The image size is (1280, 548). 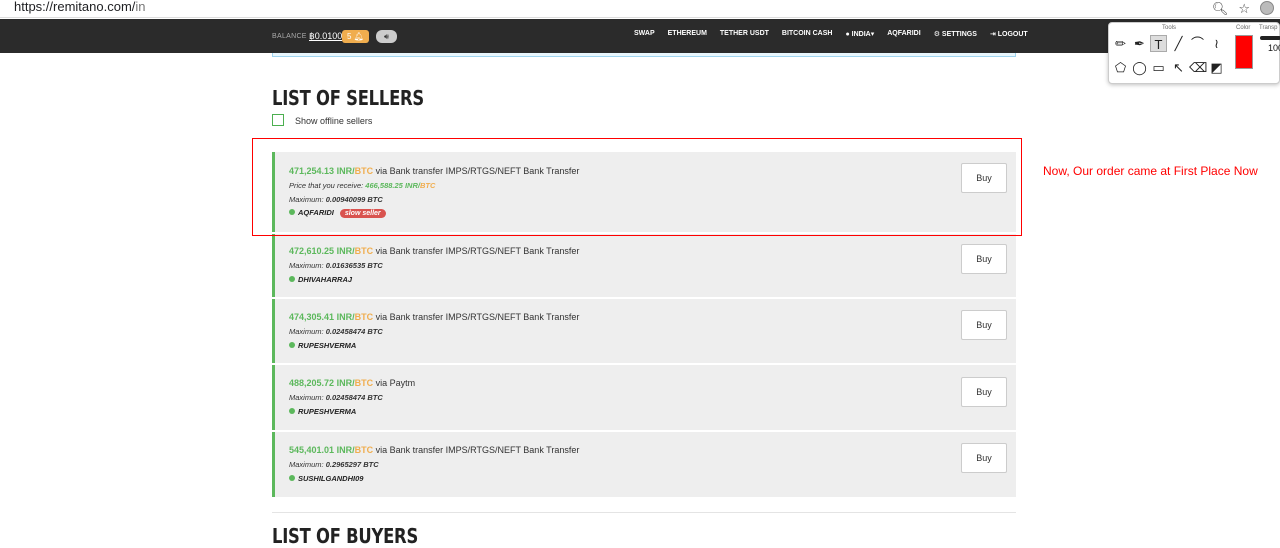 What do you see at coordinates (1270, 38) in the screenshot?
I see `transparency-slider` at bounding box center [1270, 38].